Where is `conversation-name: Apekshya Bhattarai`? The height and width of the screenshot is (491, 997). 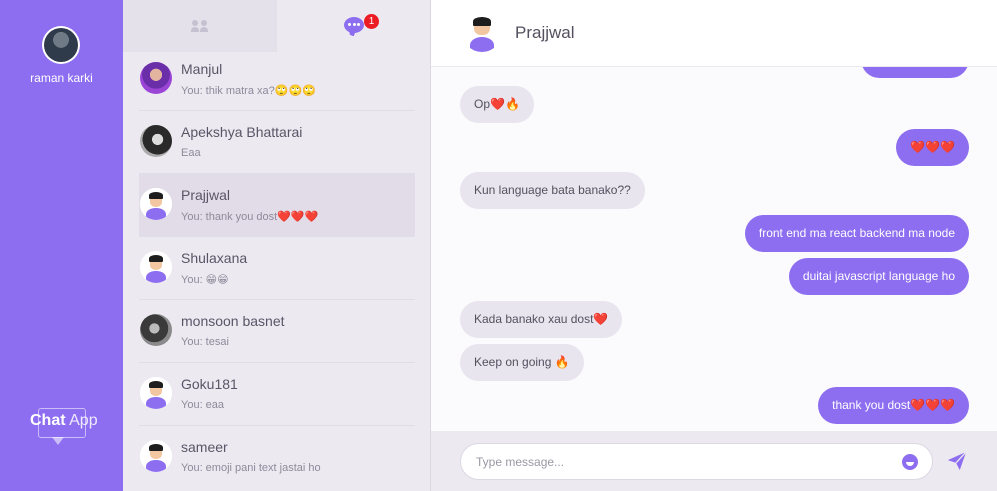 conversation-name: Apekshya Bhattarai is located at coordinates (242, 132).